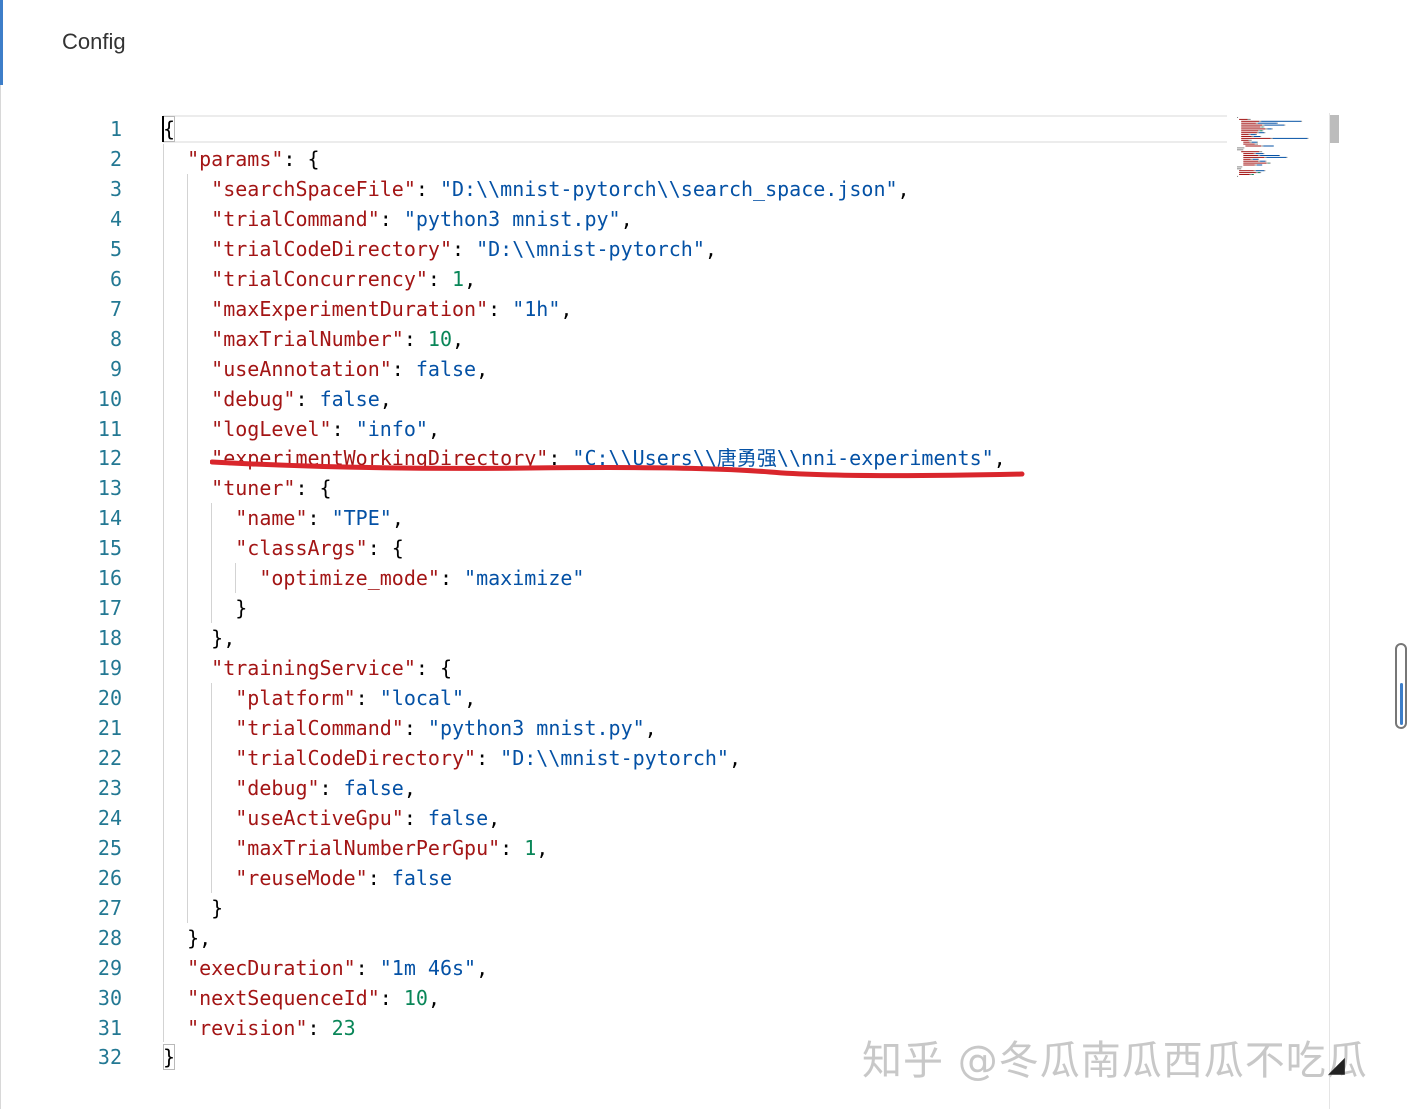  Describe the element at coordinates (109, 638) in the screenshot. I see `line-number: 18` at that location.